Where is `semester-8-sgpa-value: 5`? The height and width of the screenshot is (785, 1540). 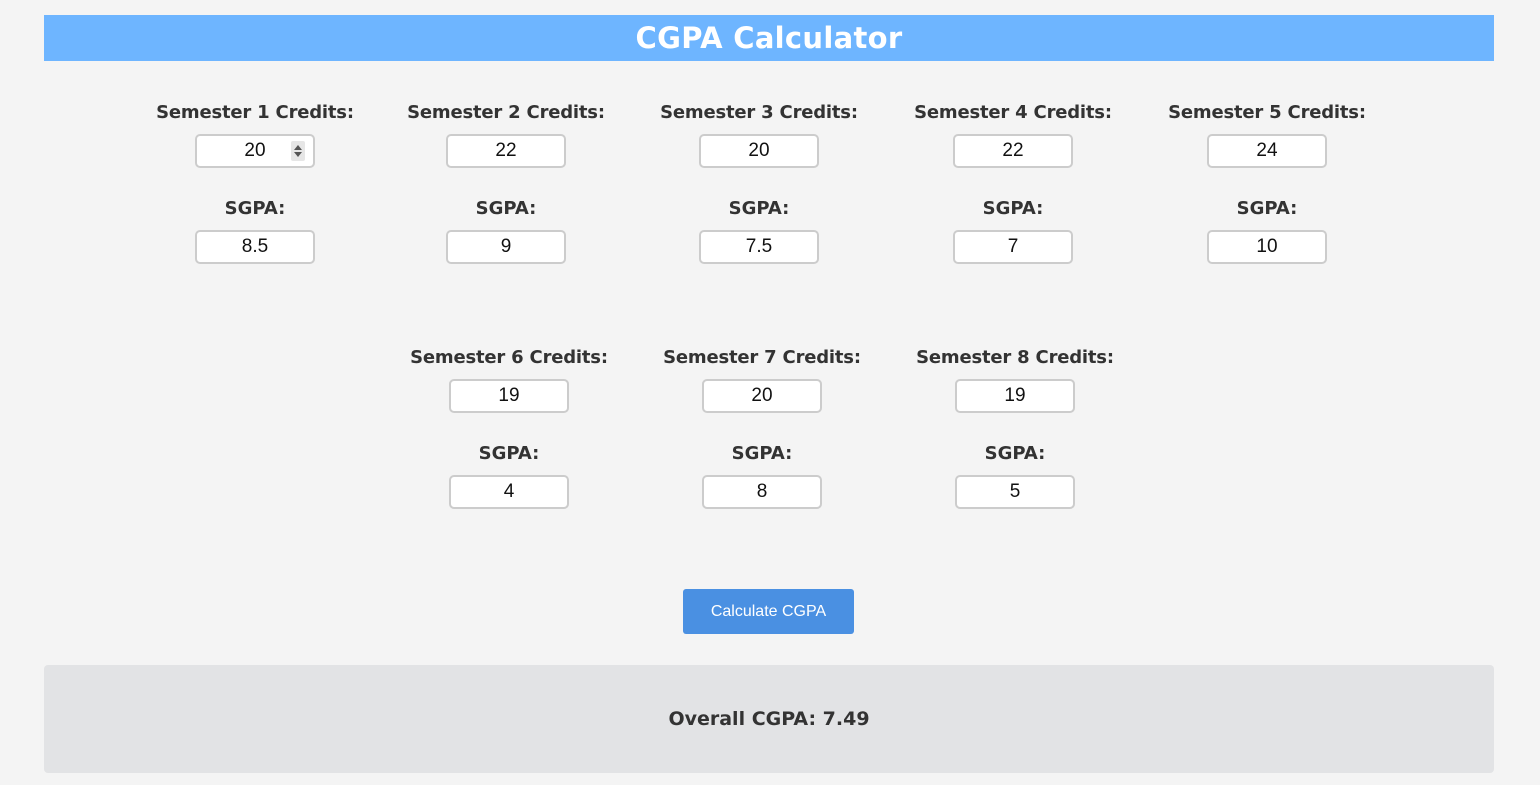 semester-8-sgpa-value: 5 is located at coordinates (1015, 491).